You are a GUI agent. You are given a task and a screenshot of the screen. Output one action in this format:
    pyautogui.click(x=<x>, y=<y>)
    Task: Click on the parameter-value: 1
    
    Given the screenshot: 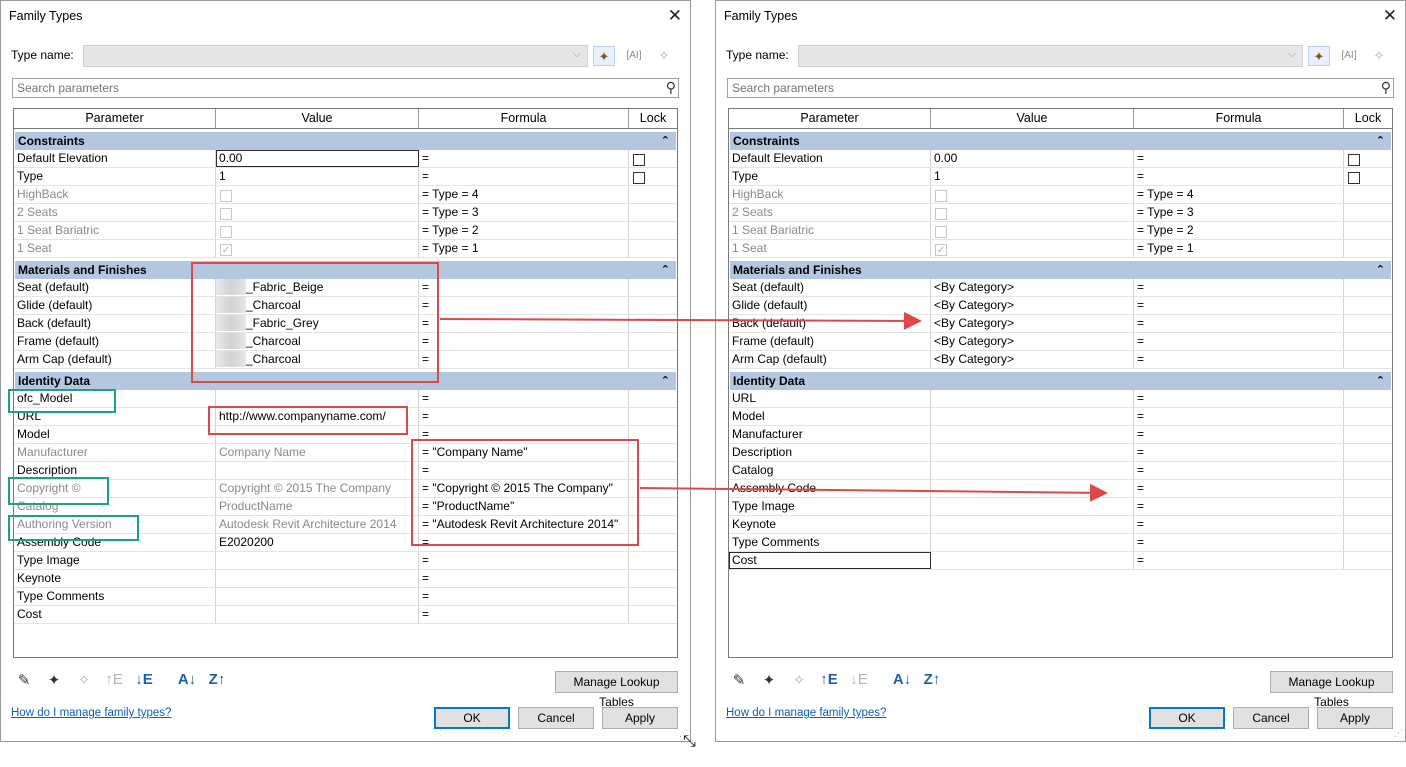 What is the action you would take?
    pyautogui.click(x=1032, y=176)
    